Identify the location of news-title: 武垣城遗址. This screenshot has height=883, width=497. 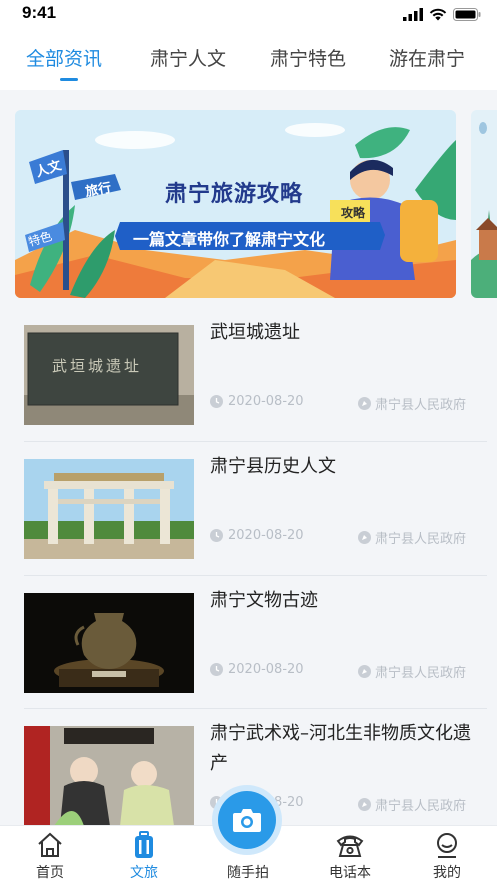
(255, 332).